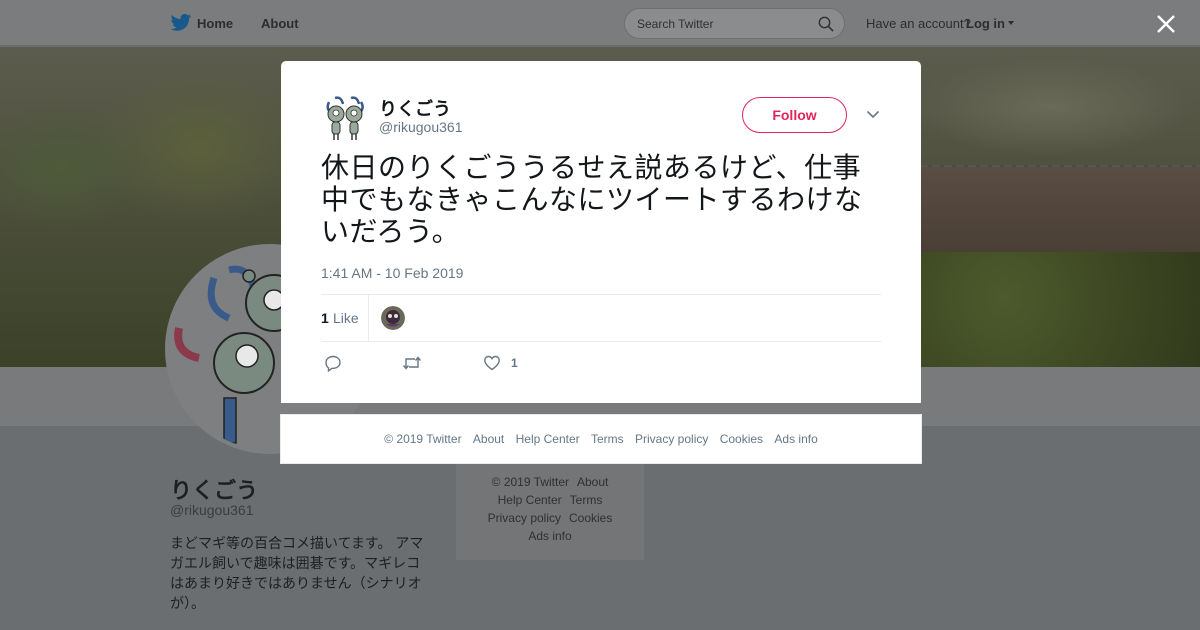 The width and height of the screenshot is (1200, 630). What do you see at coordinates (590, 518) in the screenshot?
I see `footer-cookies-link: Cookies` at bounding box center [590, 518].